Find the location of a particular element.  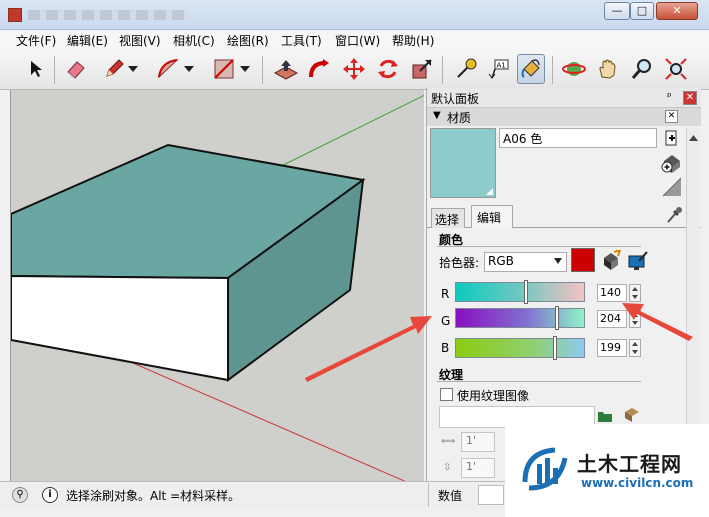

geo-location-icon: ⚲ is located at coordinates (20, 495).